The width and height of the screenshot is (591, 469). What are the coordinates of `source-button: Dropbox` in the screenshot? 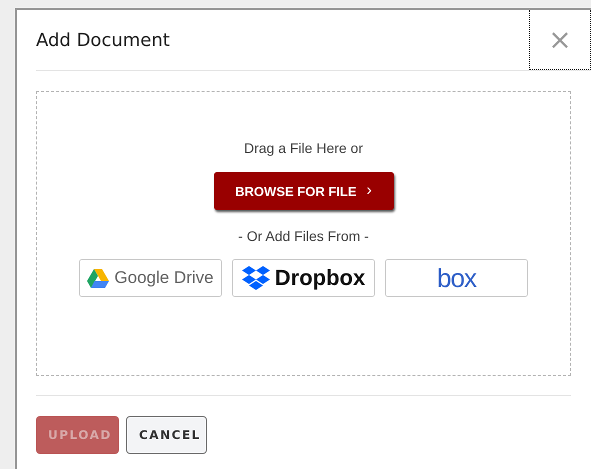 It's located at (303, 278).